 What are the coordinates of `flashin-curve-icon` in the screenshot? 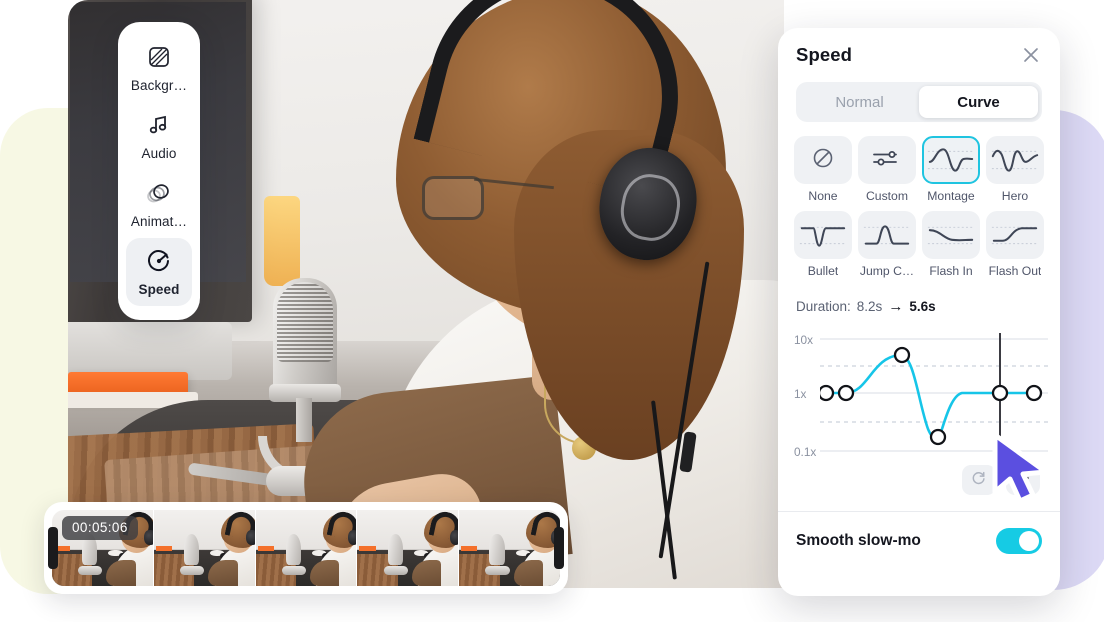 It's located at (951, 235).